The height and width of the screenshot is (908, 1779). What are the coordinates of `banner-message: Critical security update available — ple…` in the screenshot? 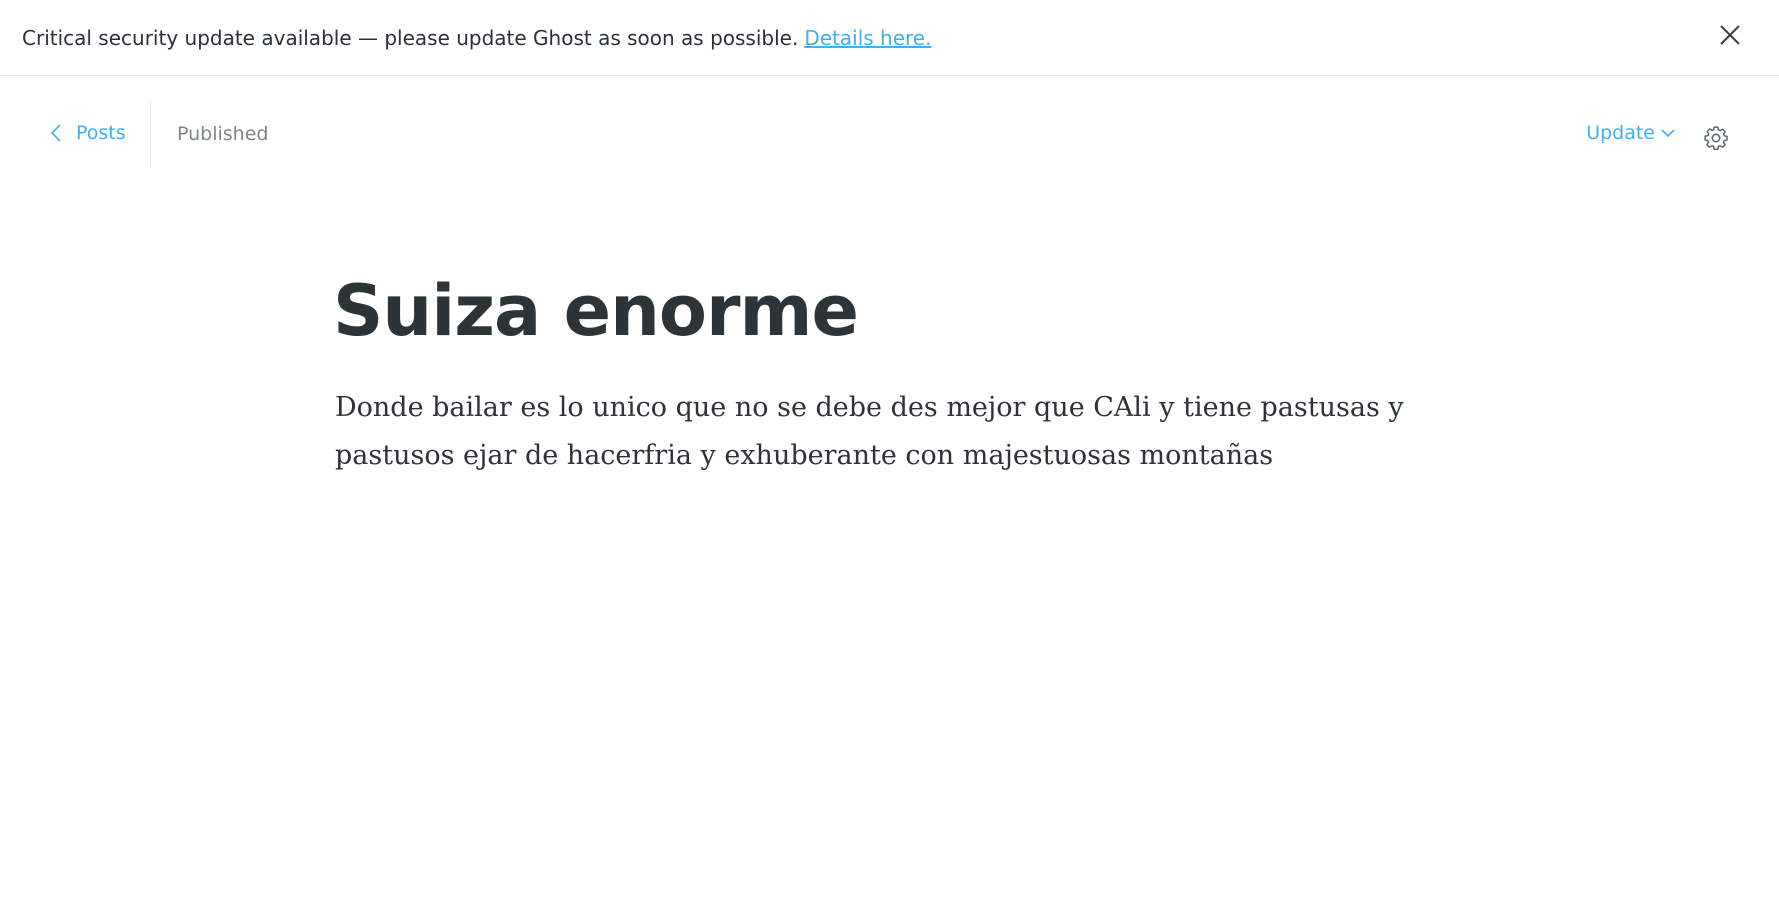 It's located at (410, 37).